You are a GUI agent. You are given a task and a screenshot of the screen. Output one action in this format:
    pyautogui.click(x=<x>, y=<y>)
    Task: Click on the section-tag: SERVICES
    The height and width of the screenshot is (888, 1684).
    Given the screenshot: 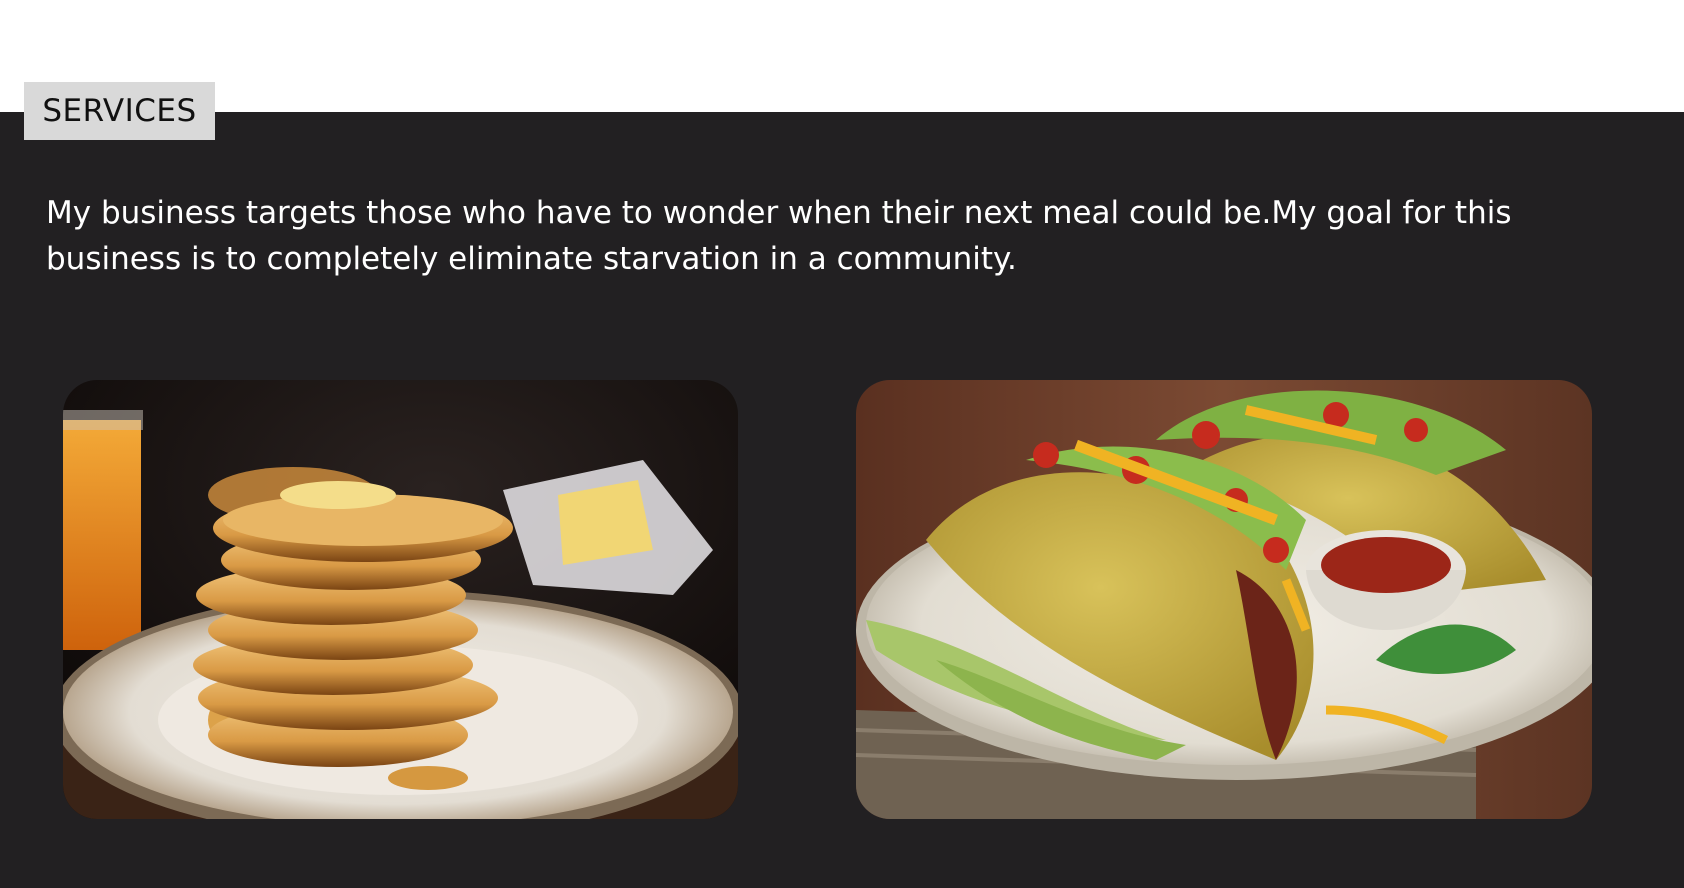 What is the action you would take?
    pyautogui.click(x=119, y=111)
    